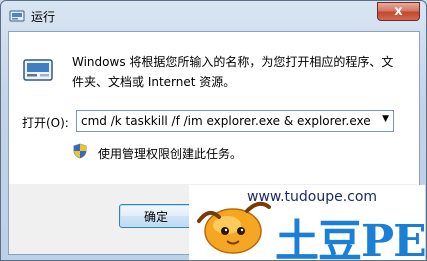  I want to click on admin-privilege-note: 使用管理权限创建此任务。, so click(170, 154).